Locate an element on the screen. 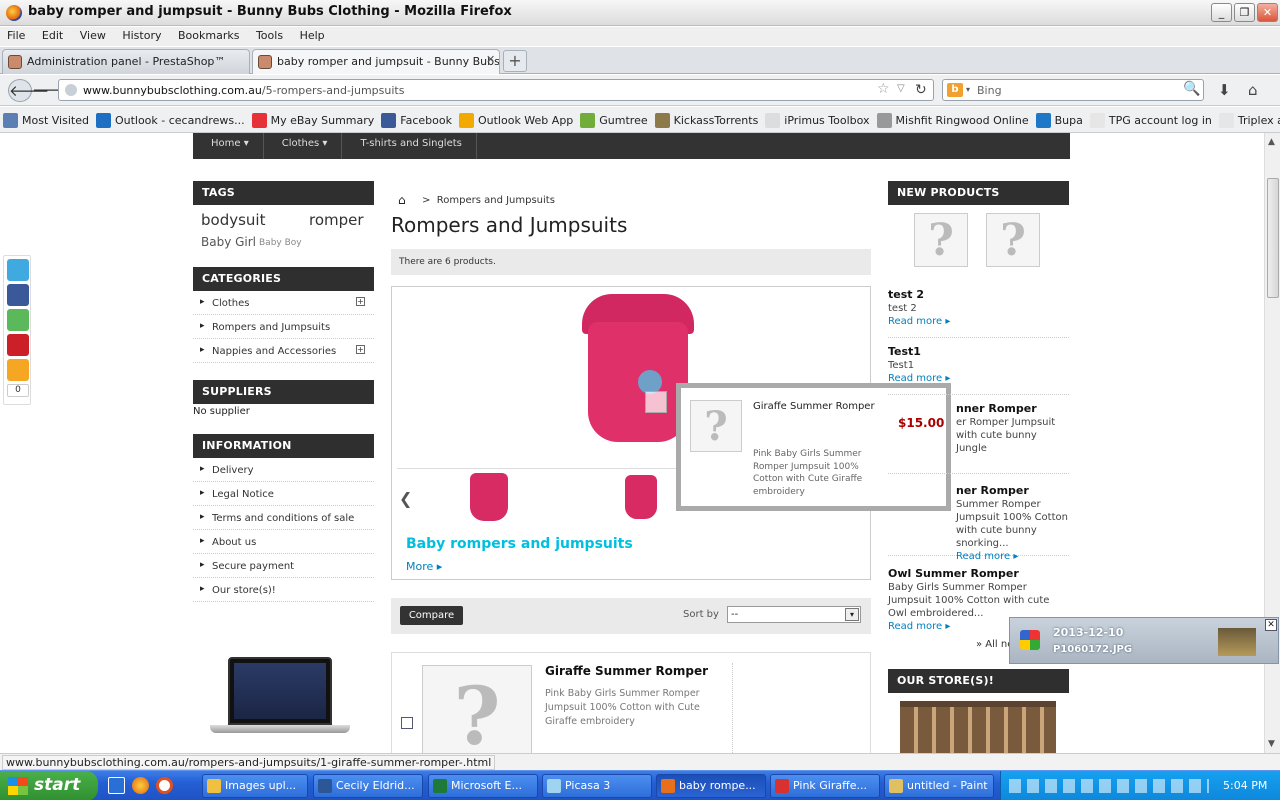 Image resolution: width=1280 pixels, height=800 pixels. bookmark-item: KickassTorrents is located at coordinates (707, 119).